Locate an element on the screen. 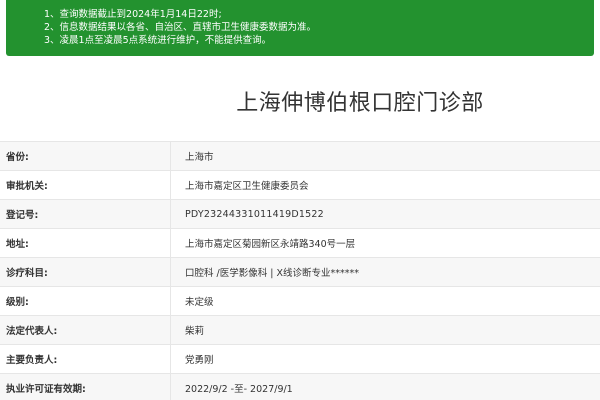 The height and width of the screenshot is (400, 600). row-label: 诊疗科目: is located at coordinates (85, 272).